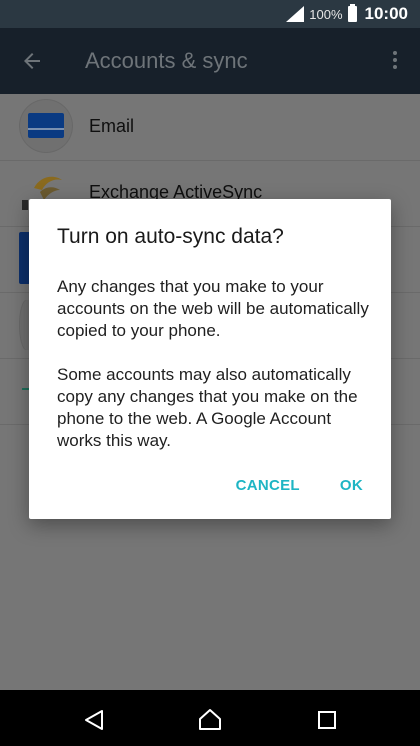 The image size is (420, 746). Describe the element at coordinates (94, 720) in the screenshot. I see `nav-back-icon` at that location.